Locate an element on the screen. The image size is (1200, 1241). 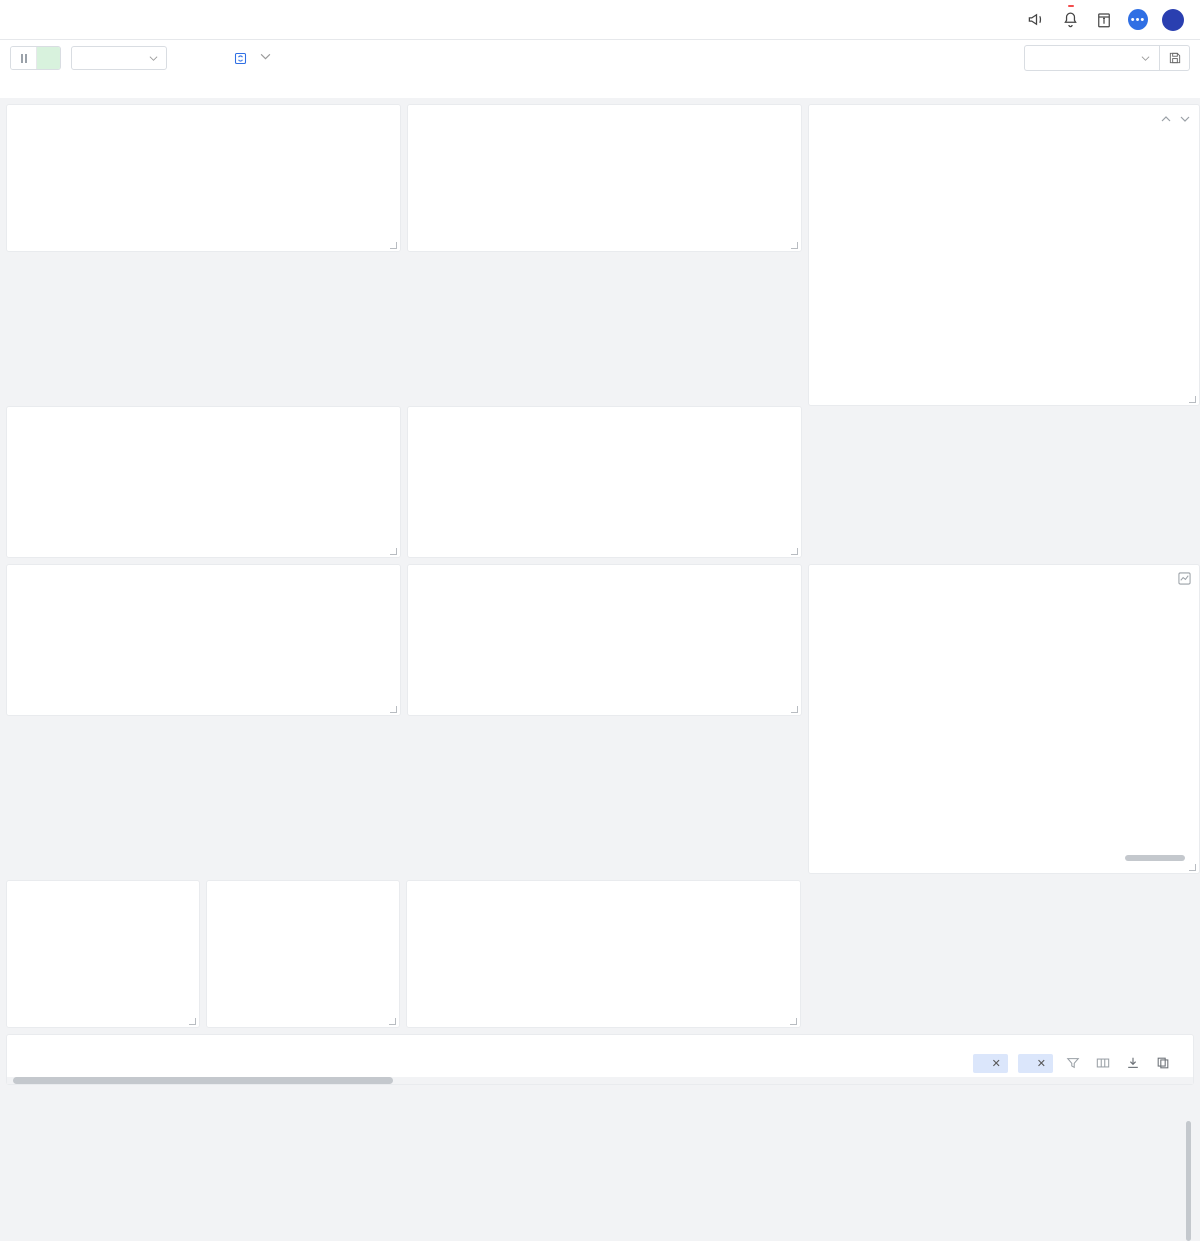
wait-event-chart is located at coordinates (1004, 715).